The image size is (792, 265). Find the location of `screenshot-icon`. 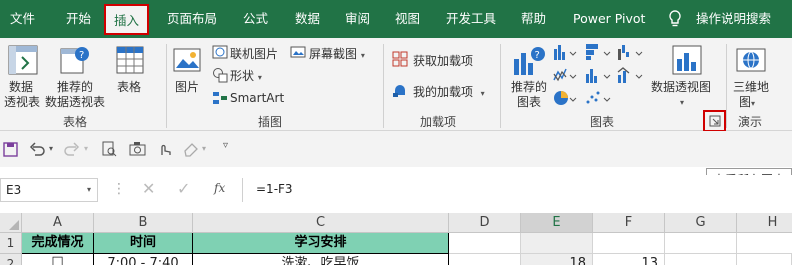

screenshot-icon is located at coordinates (298, 53).